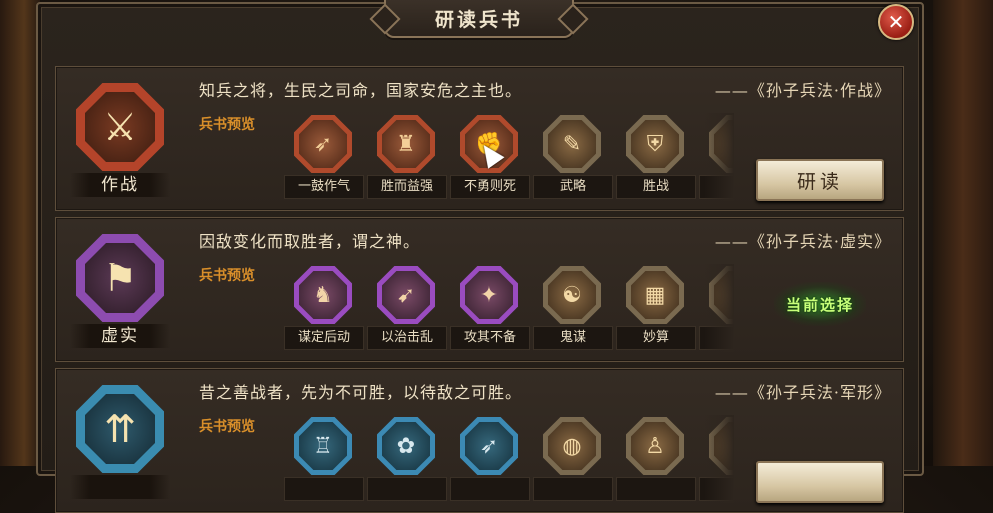 Image resolution: width=993 pixels, height=513 pixels. I want to click on book-quote: 因敌变化而取胜者，谓之神。, so click(310, 241).